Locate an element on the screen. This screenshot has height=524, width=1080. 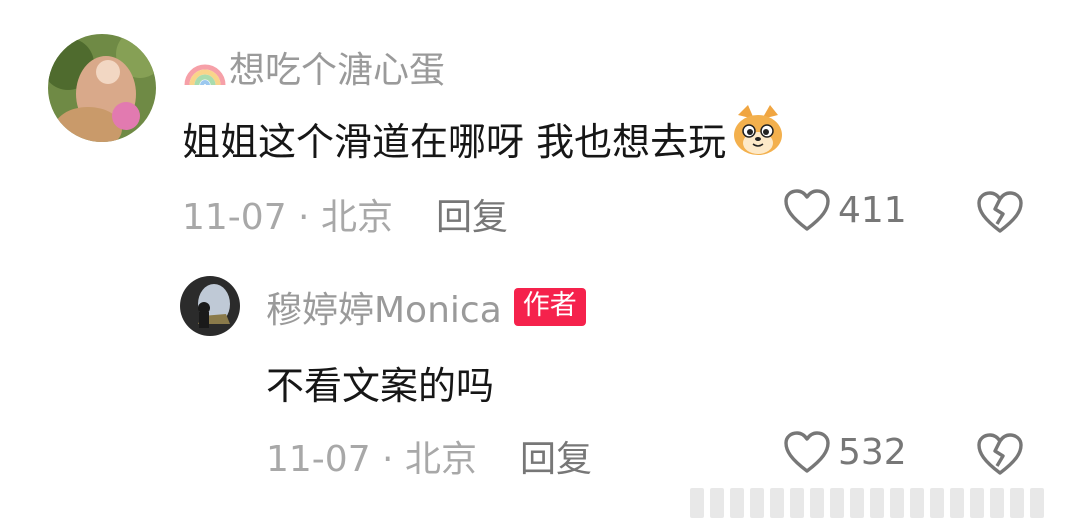
comment-text: 姐姐这个滑道在哪呀 我也想去玩 is located at coordinates (485, 134).